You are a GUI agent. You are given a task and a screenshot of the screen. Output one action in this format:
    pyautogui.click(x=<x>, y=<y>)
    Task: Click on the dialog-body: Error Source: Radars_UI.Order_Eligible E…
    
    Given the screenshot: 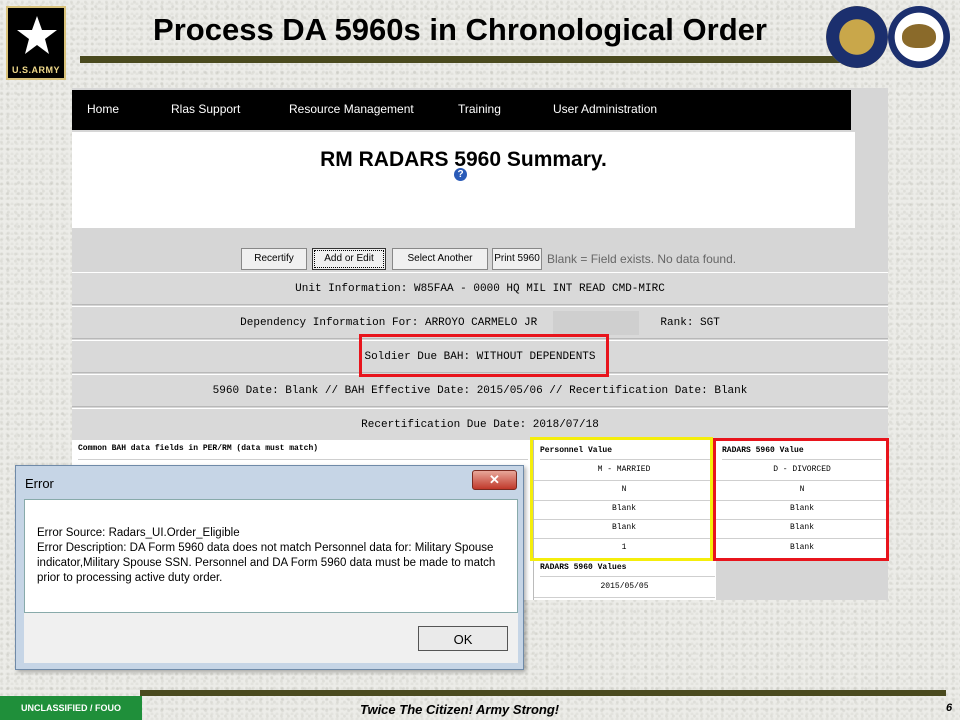 What is the action you would take?
    pyautogui.click(x=271, y=556)
    